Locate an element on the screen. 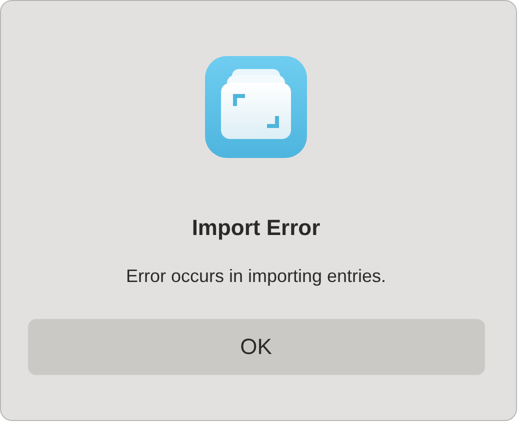 The width and height of the screenshot is (518, 422). dialog-title: Import Error is located at coordinates (256, 228).